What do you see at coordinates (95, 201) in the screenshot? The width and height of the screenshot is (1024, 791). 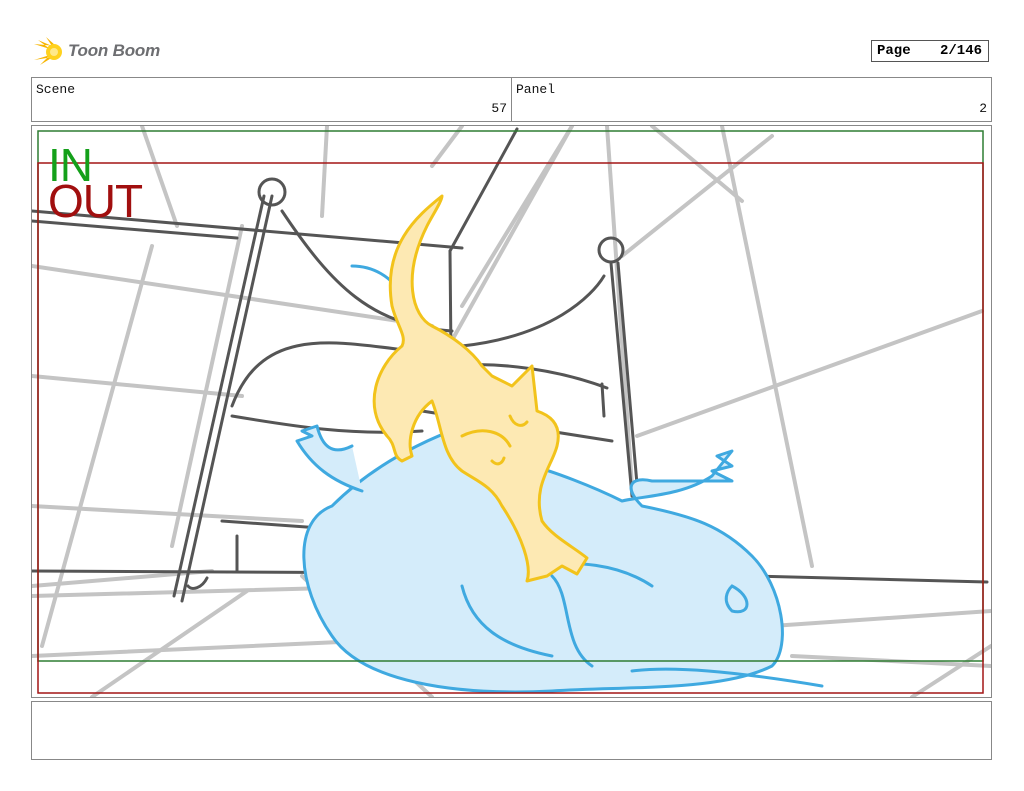 I see `out-frame-label: OUT` at bounding box center [95, 201].